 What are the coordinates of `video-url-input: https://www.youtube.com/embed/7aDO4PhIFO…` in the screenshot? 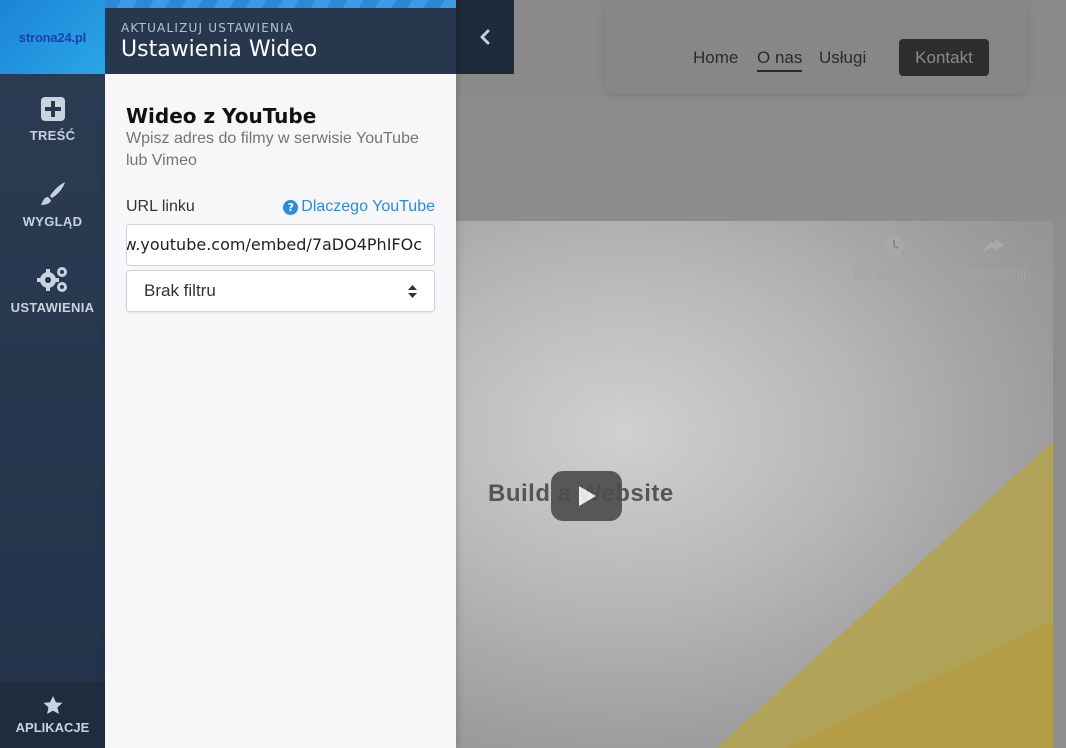 It's located at (280, 245).